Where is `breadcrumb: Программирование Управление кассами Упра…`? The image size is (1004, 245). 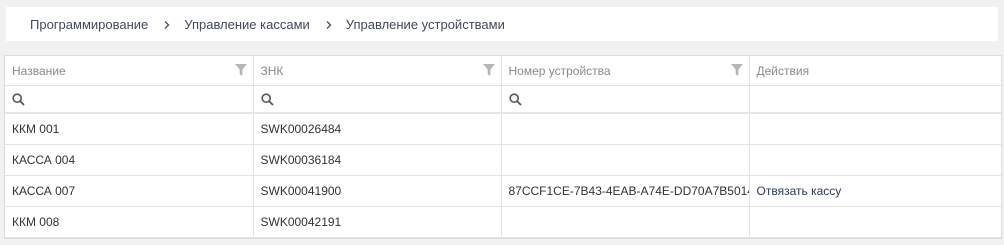 breadcrumb: Программирование Управление кассами Упра… is located at coordinates (502, 24).